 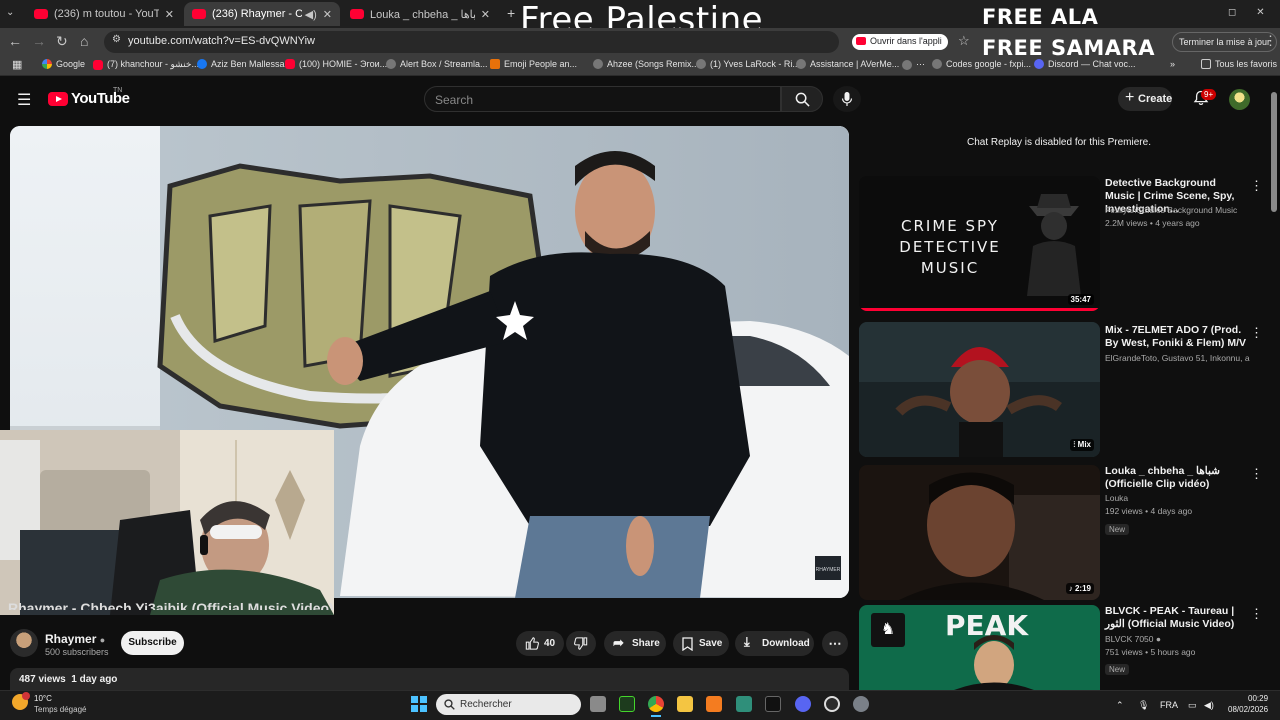 I want to click on download-button: ⤓ Download, so click(x=774, y=643).